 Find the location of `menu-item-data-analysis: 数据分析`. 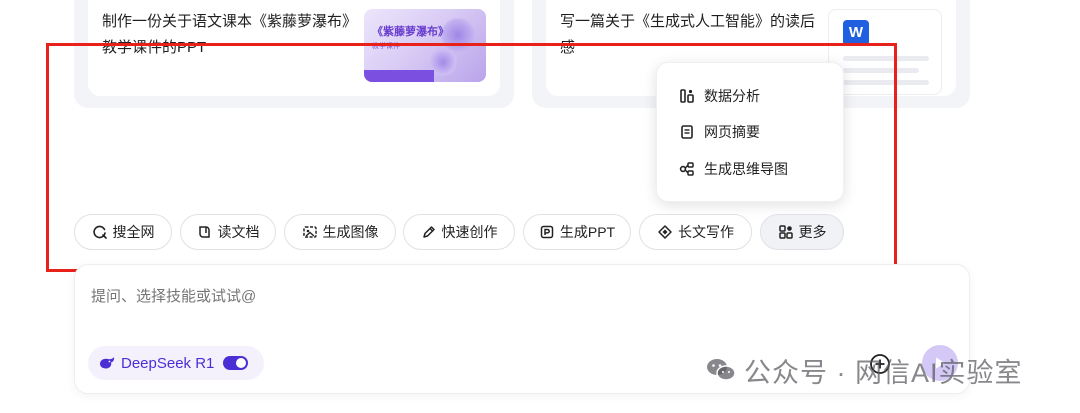

menu-item-data-analysis: 数据分析 is located at coordinates (719, 96).